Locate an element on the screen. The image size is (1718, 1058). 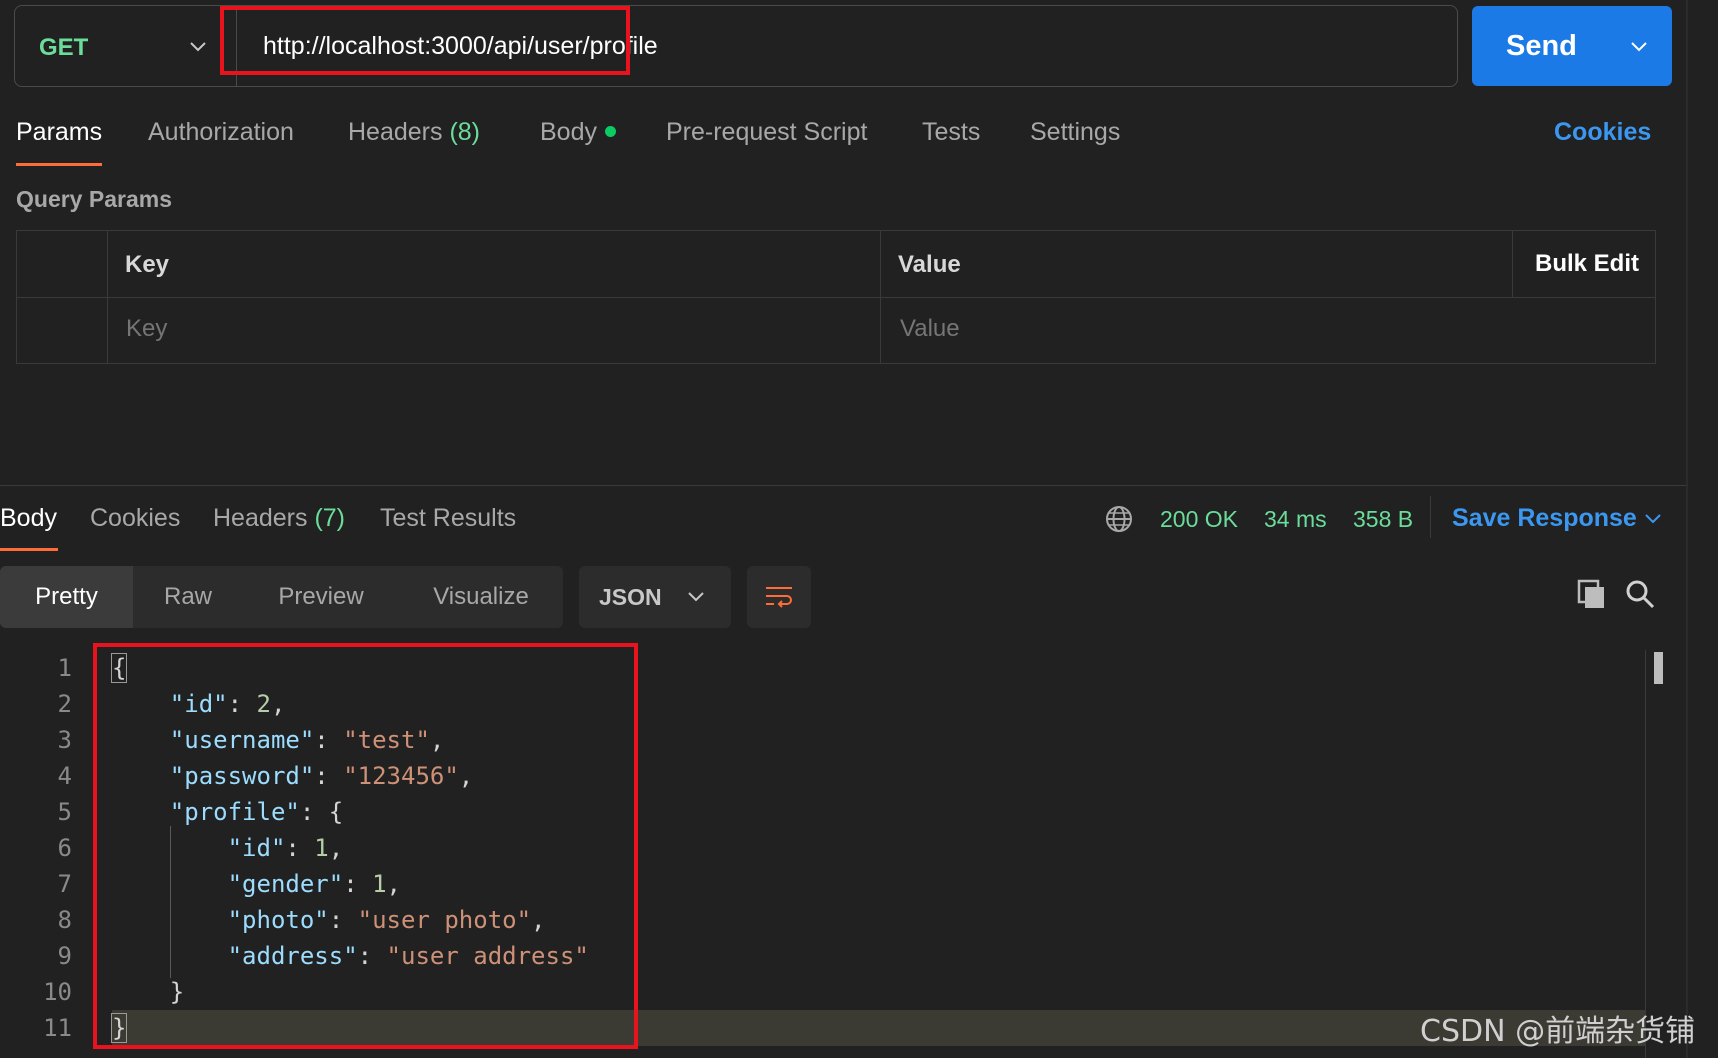
tab-label: Pre-request Script is located at coordinates (767, 132).